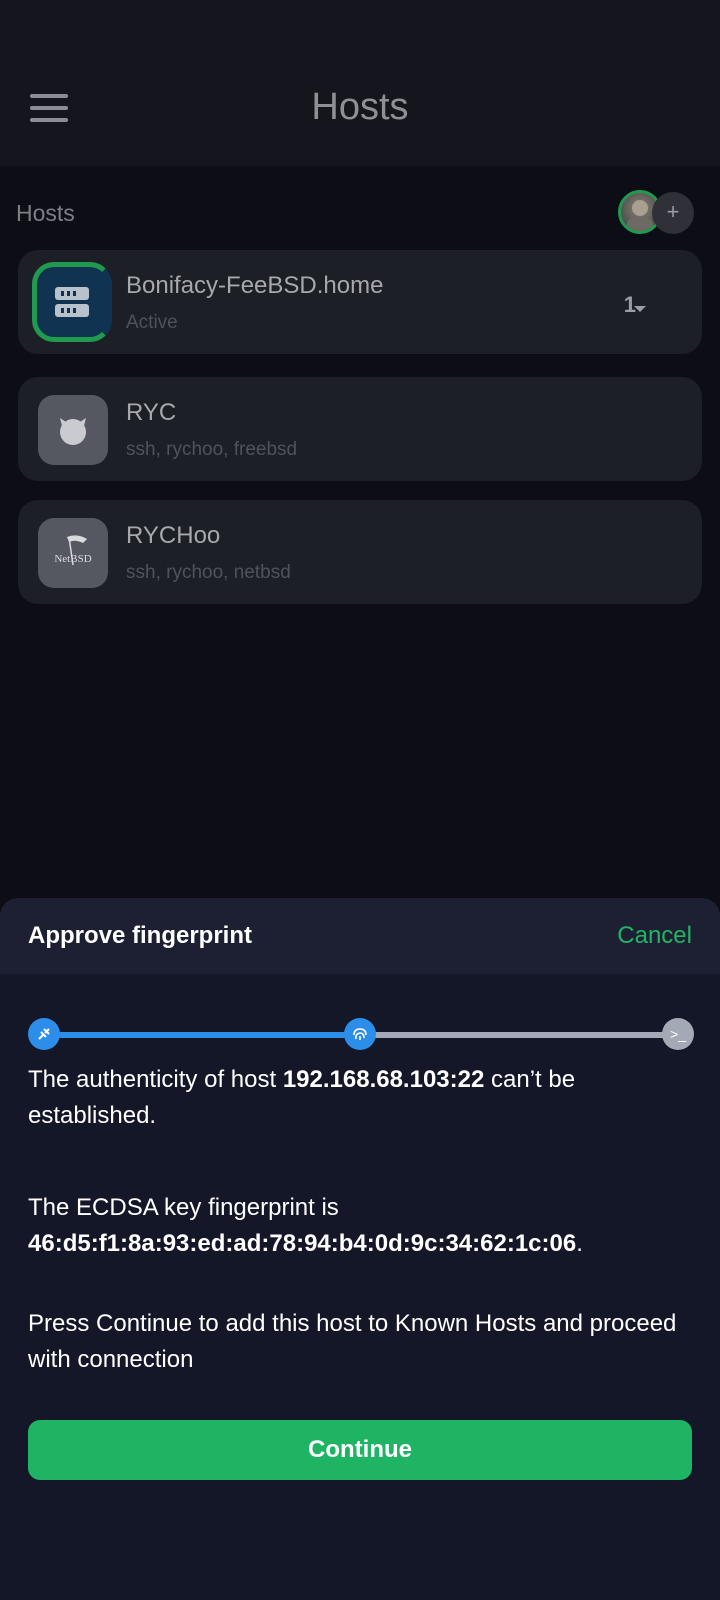 Image resolution: width=720 pixels, height=1600 pixels. What do you see at coordinates (360, 1450) in the screenshot?
I see `continue-button: Continue` at bounding box center [360, 1450].